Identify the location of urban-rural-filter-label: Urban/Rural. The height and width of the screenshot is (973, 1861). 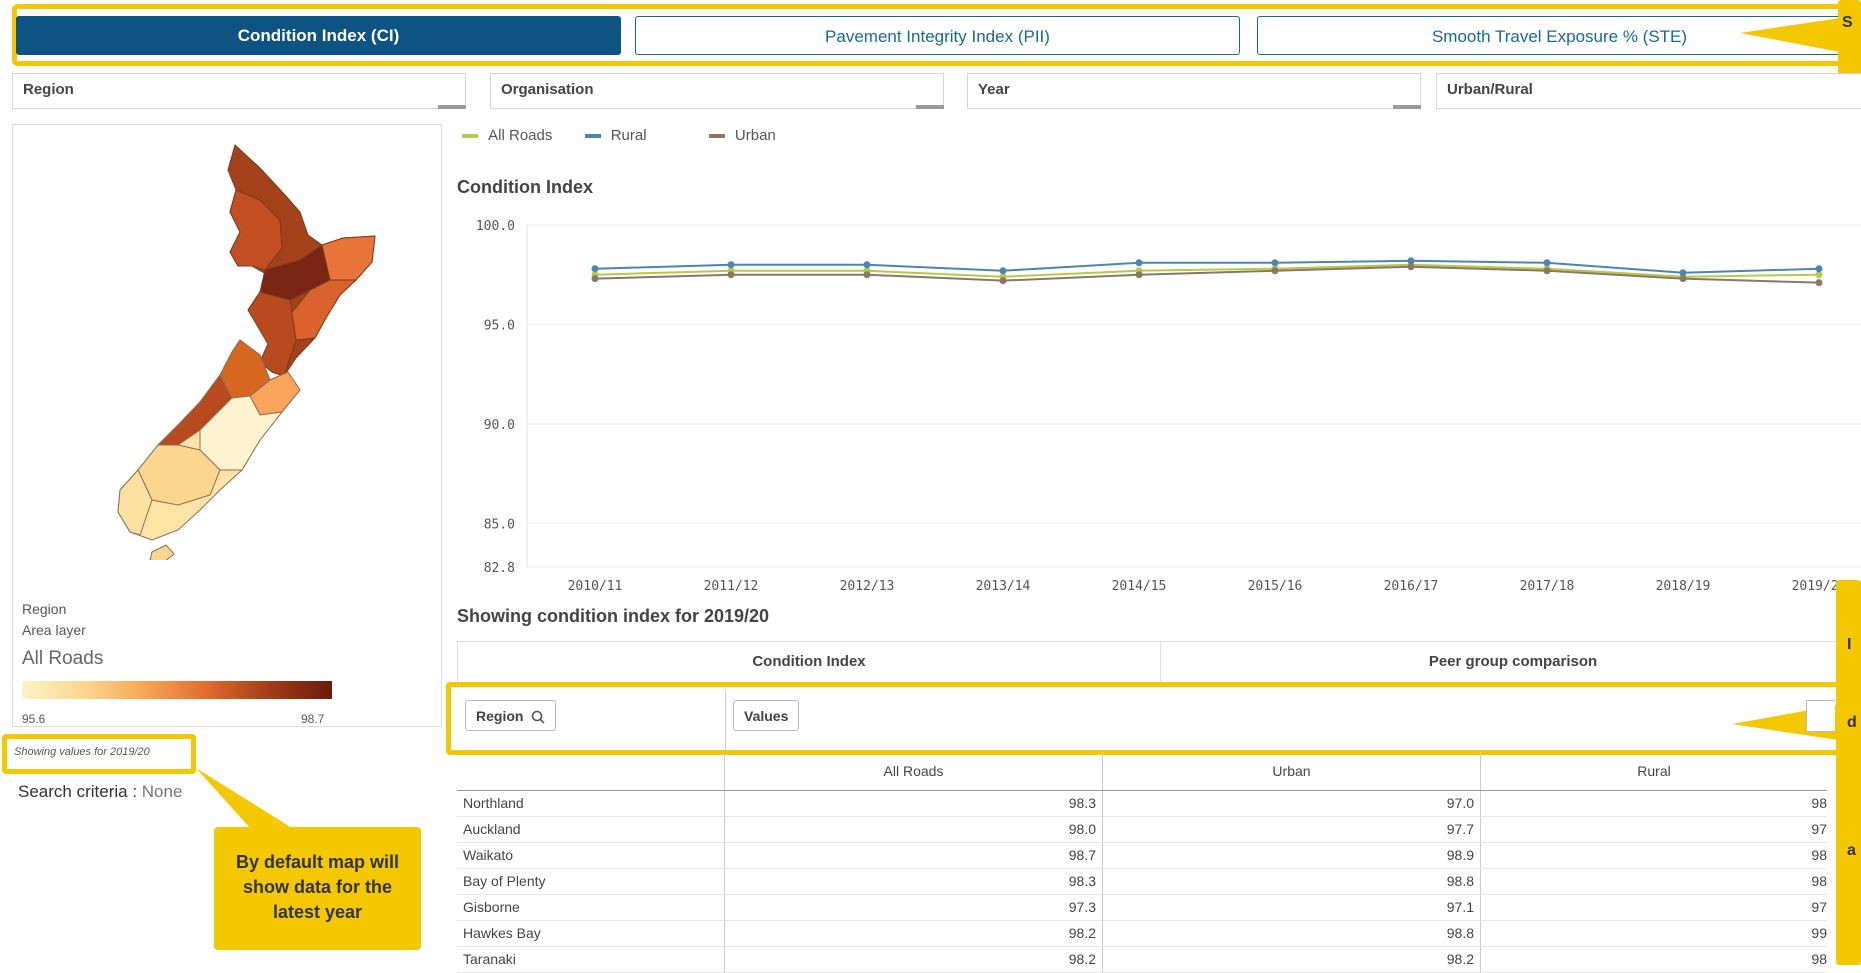
(1490, 89).